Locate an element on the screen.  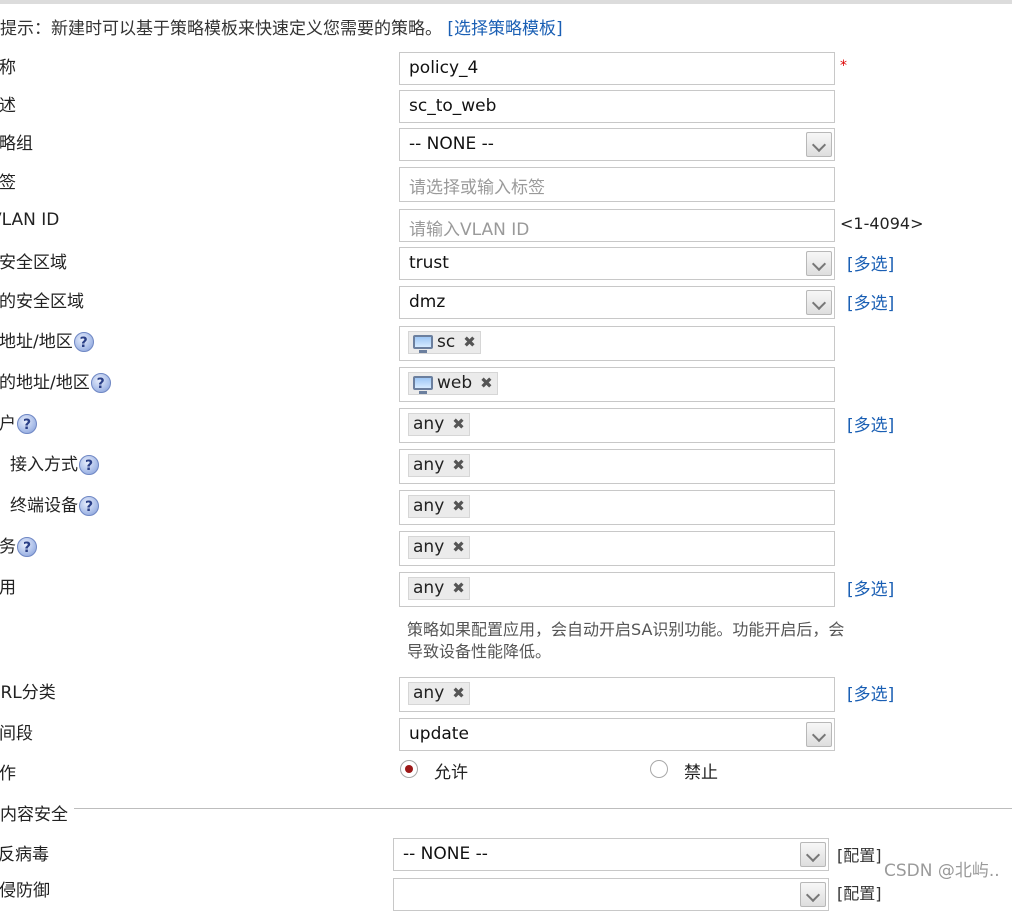
src-zone-multi-link: [多选] is located at coordinates (870, 262).